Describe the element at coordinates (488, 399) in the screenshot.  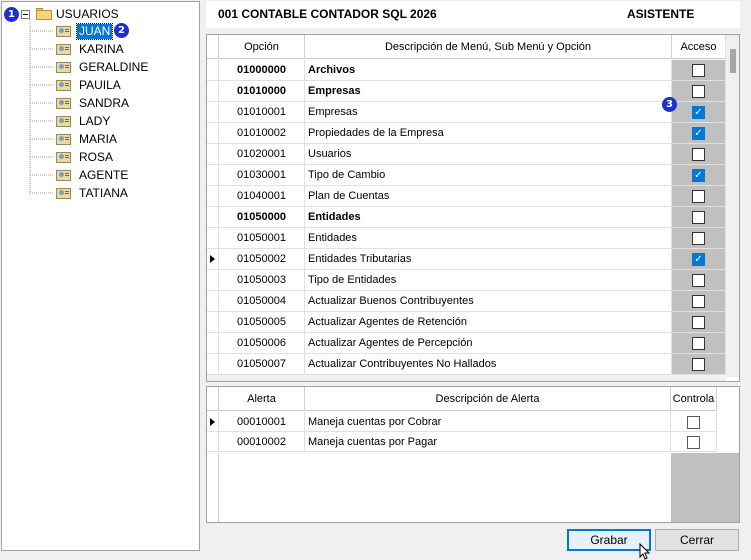
I see `column-header-alert-description: Descripción de Alerta` at that location.